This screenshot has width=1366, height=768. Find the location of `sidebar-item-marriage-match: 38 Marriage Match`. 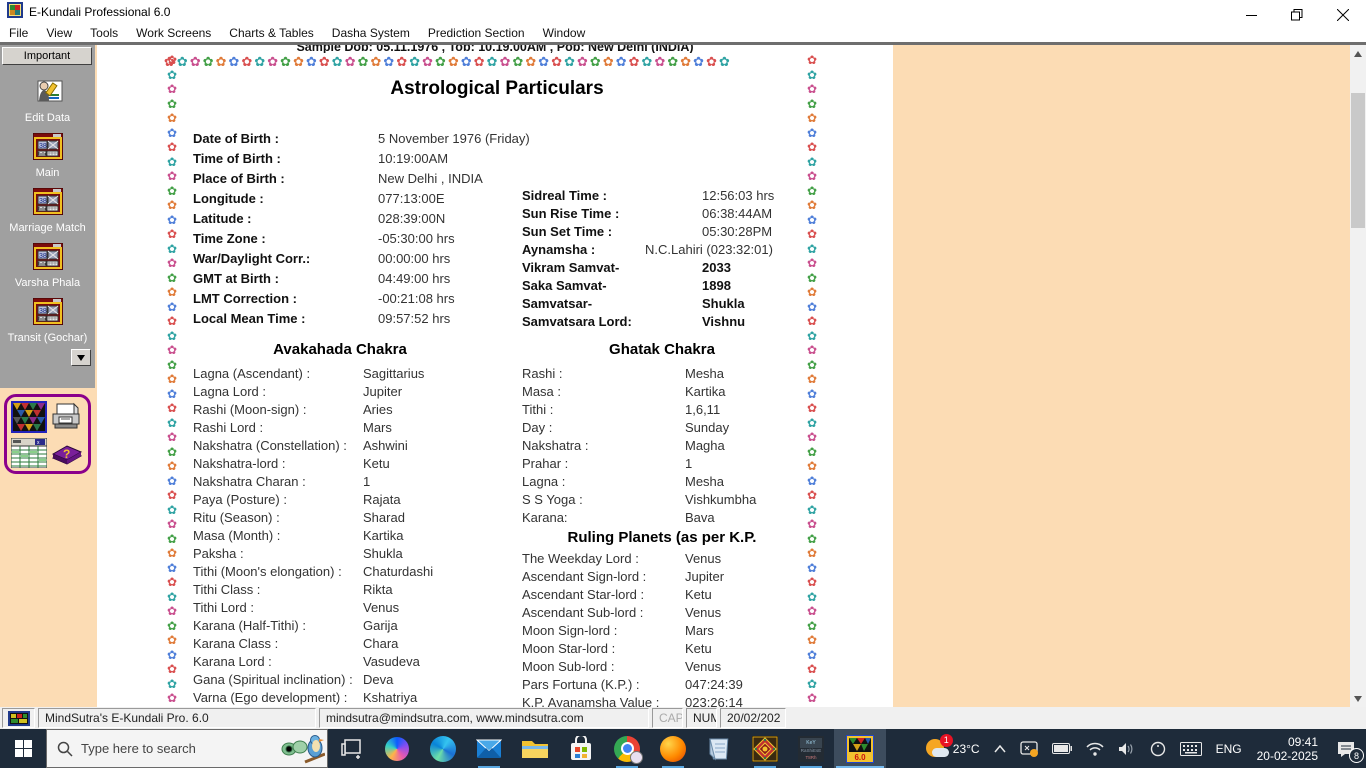

sidebar-item-marriage-match: 38 Marriage Match is located at coordinates (47, 210).